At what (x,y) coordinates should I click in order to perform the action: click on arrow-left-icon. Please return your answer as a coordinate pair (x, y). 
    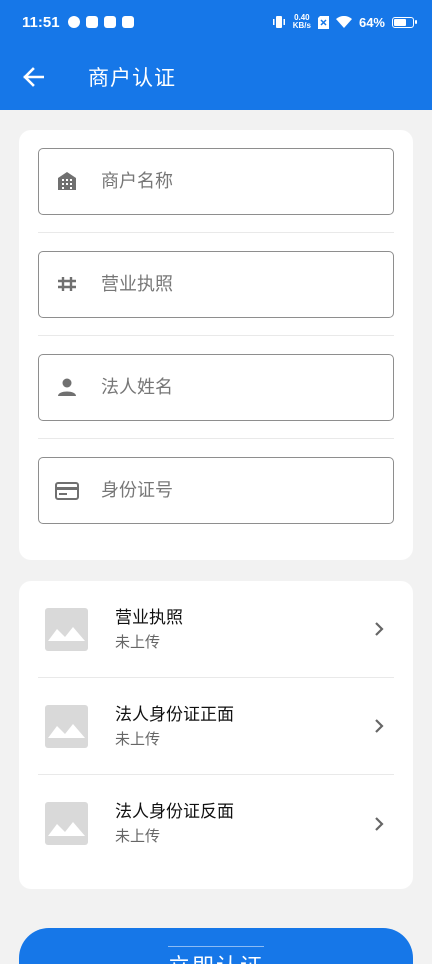
    Looking at the image, I should click on (33, 77).